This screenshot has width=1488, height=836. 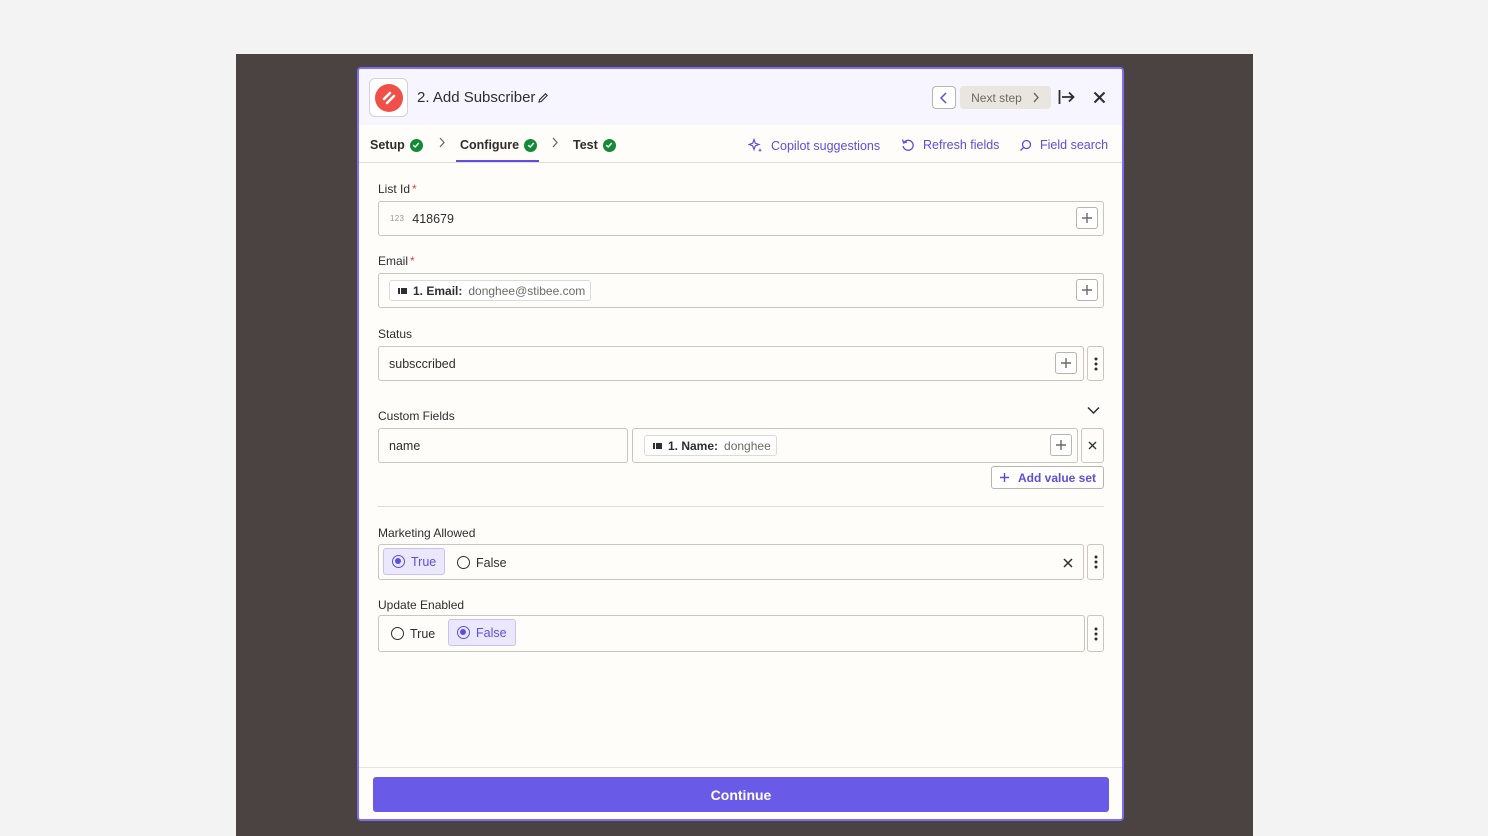 I want to click on stibee-logo-icon, so click(x=388, y=97).